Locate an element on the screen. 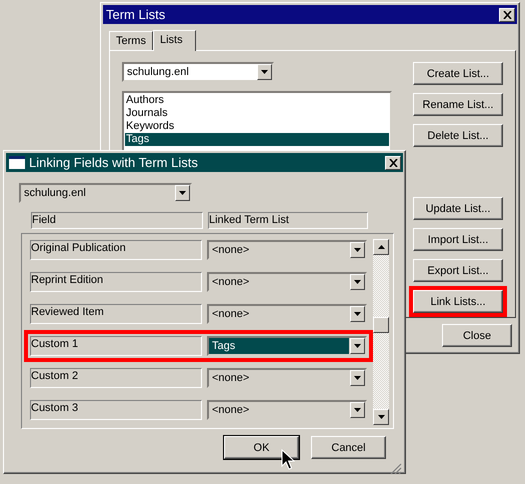  field-name: Reviewed Item is located at coordinates (116, 314).